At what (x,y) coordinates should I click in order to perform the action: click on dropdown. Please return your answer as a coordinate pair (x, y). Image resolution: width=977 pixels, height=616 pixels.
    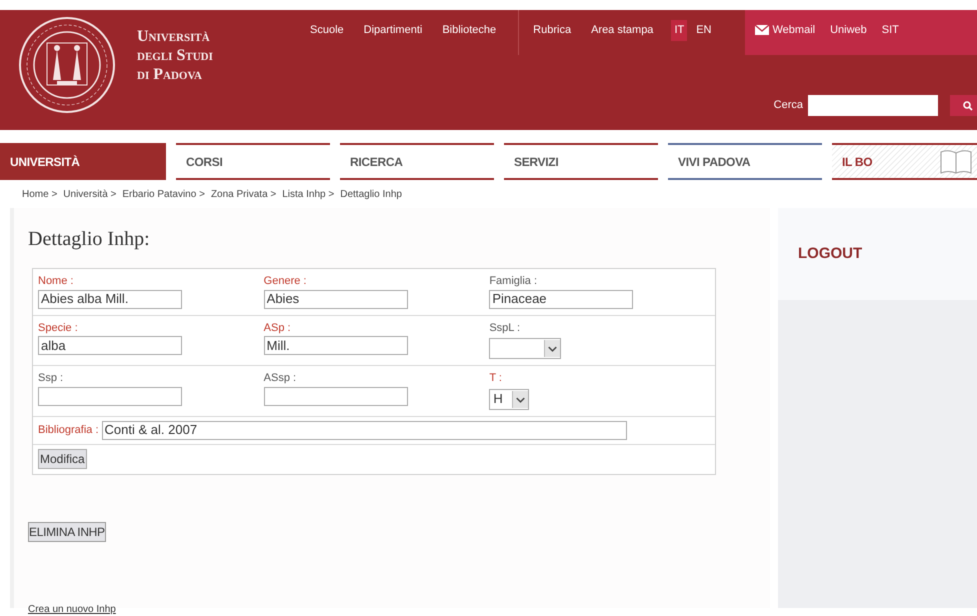
    Looking at the image, I should click on (525, 348).